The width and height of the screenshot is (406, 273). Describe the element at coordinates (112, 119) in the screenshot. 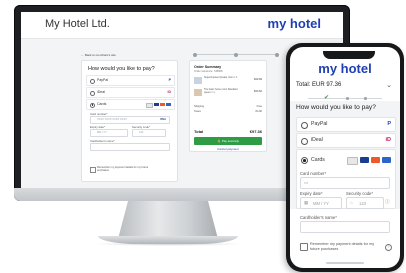

I see `card-number-placeholder: XXXX XXXX XXXX XXXX` at that location.